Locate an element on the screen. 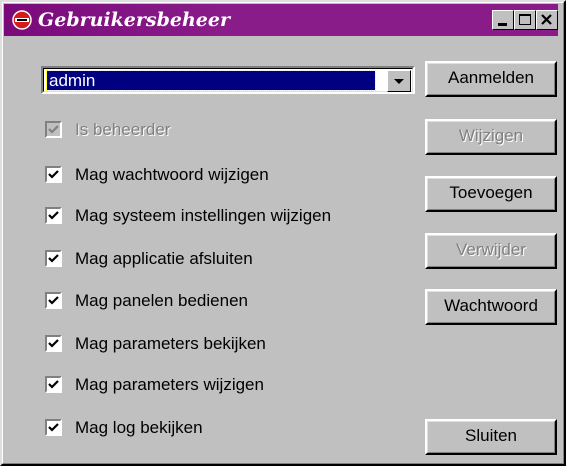 This screenshot has height=466, width=566. chevron-down-icon is located at coordinates (399, 81).